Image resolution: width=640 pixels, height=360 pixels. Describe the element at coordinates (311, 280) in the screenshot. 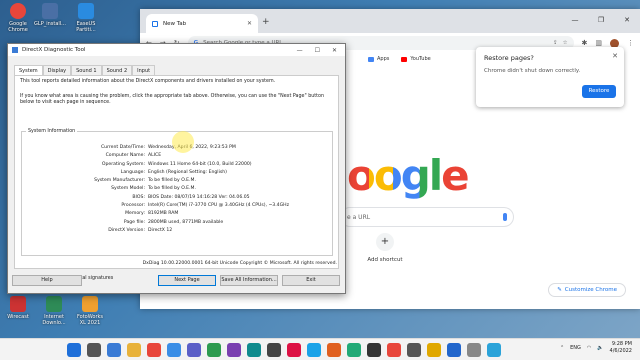

I see `exit-button: Exit` at that location.